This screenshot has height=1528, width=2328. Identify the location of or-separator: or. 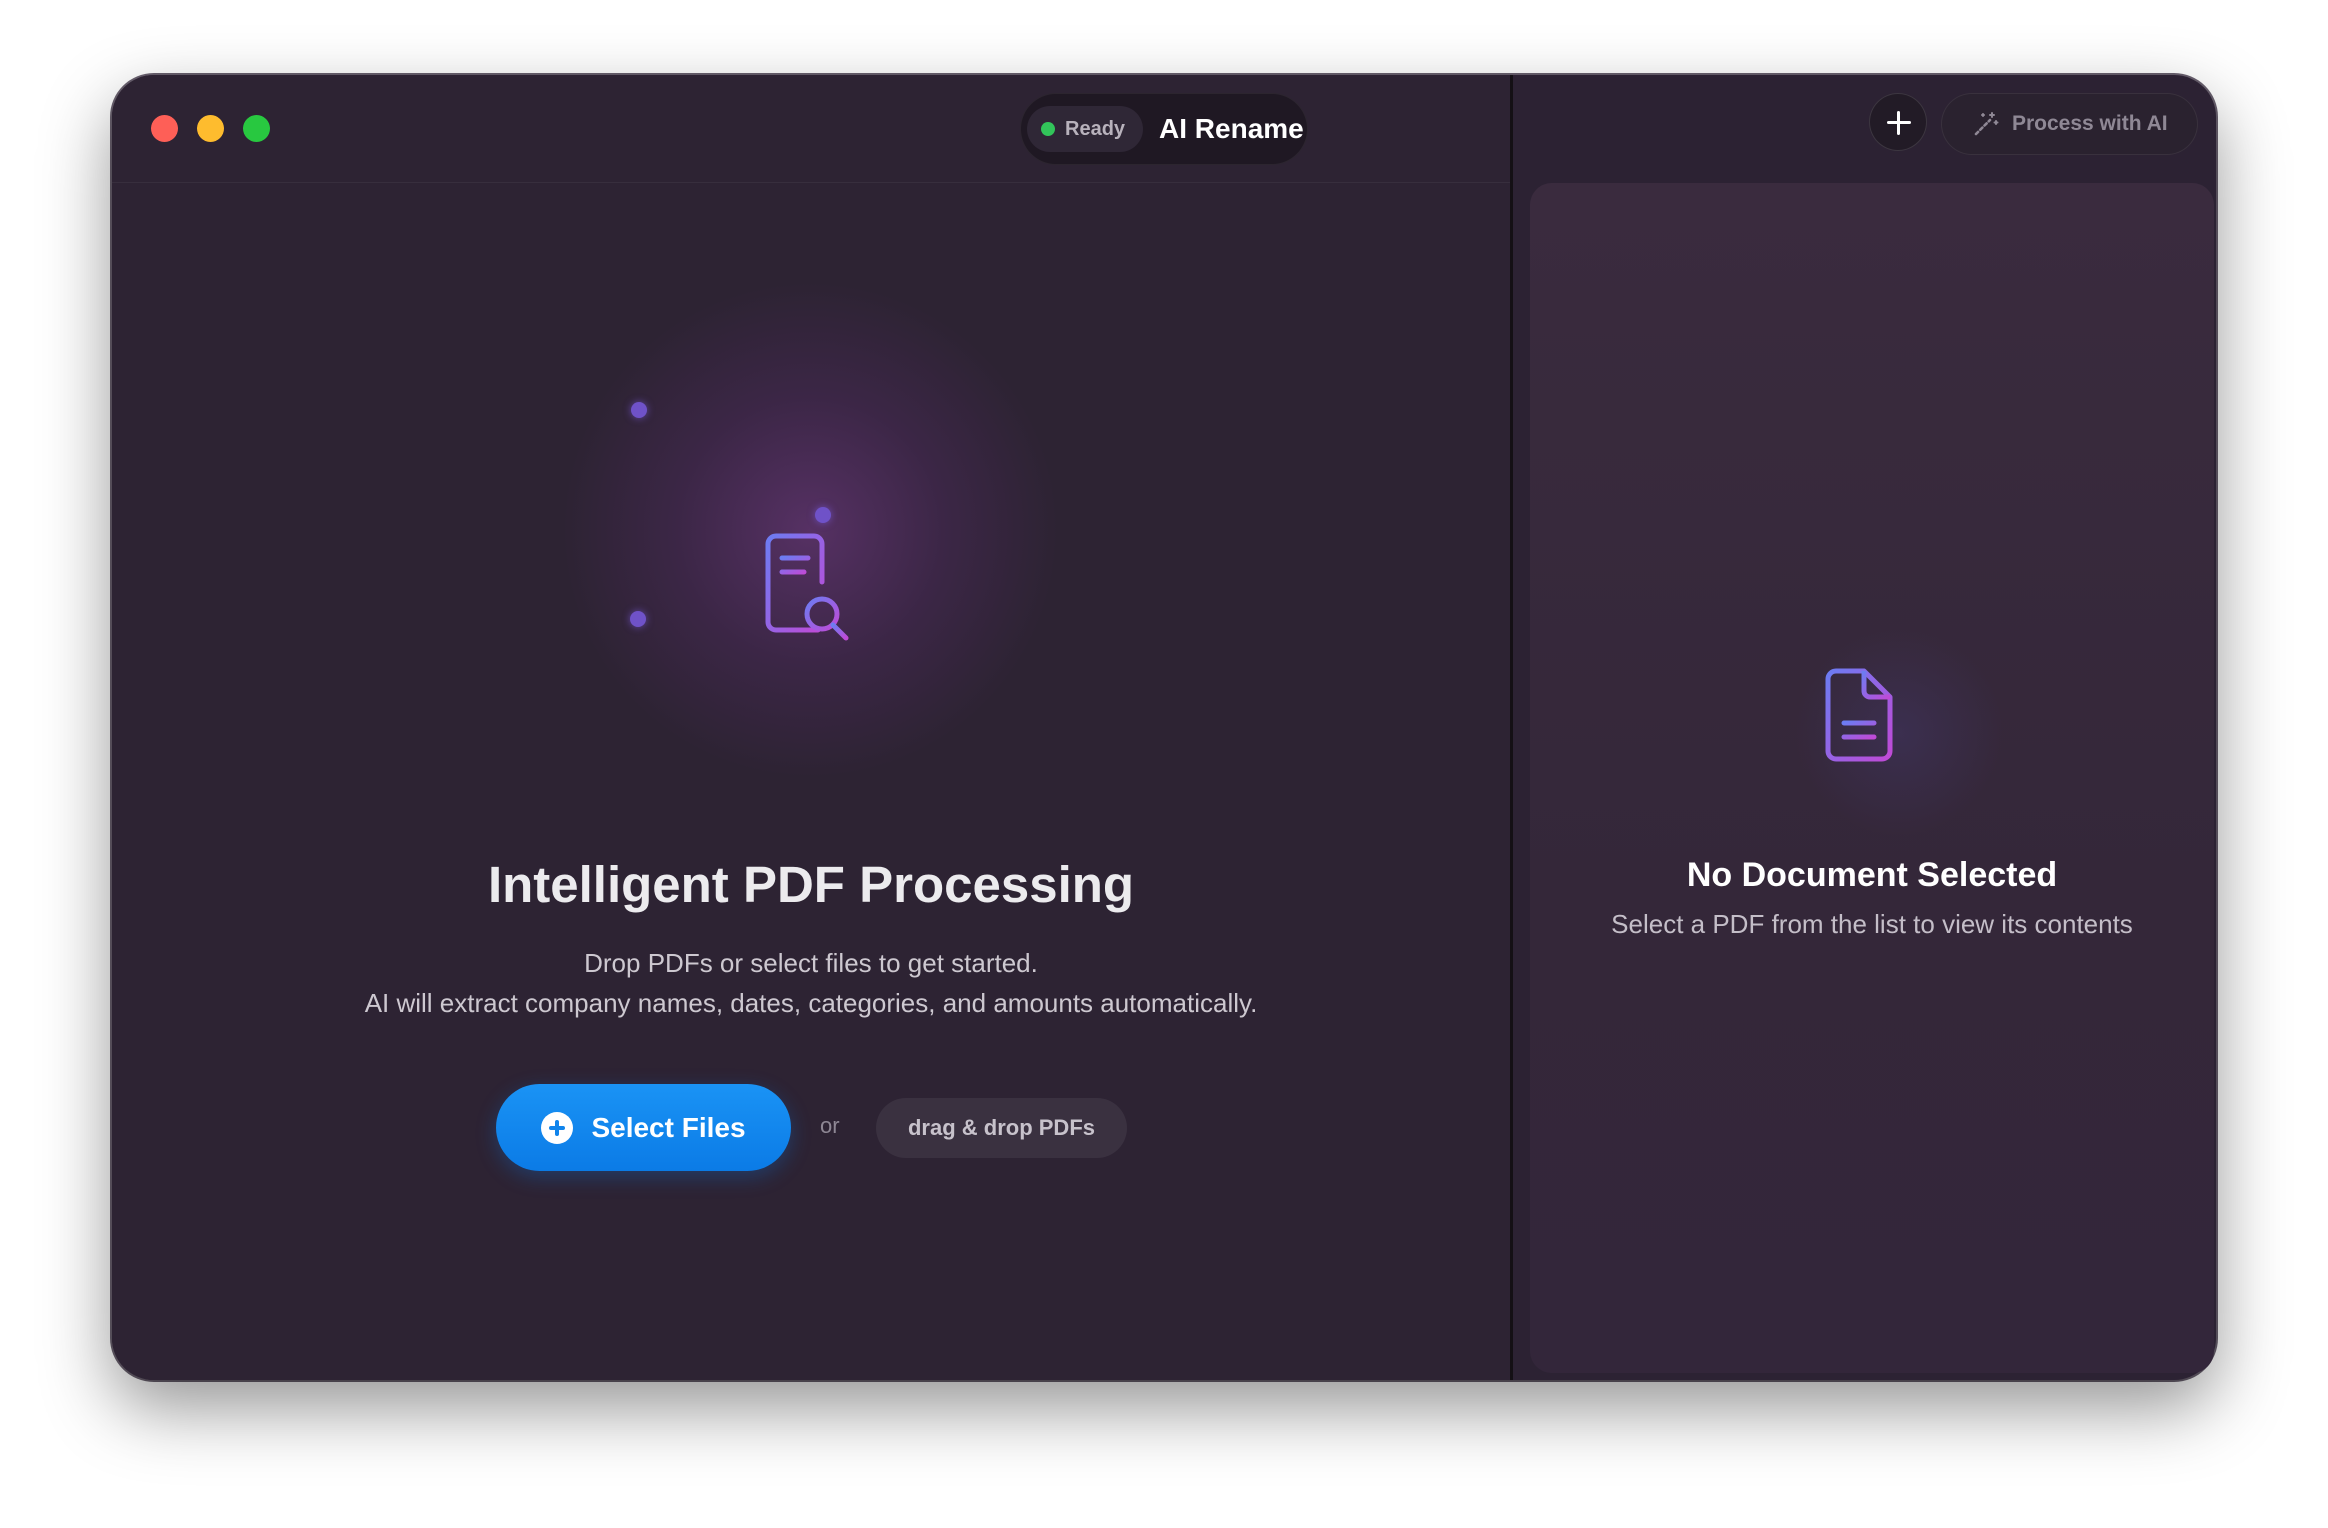
(830, 1125).